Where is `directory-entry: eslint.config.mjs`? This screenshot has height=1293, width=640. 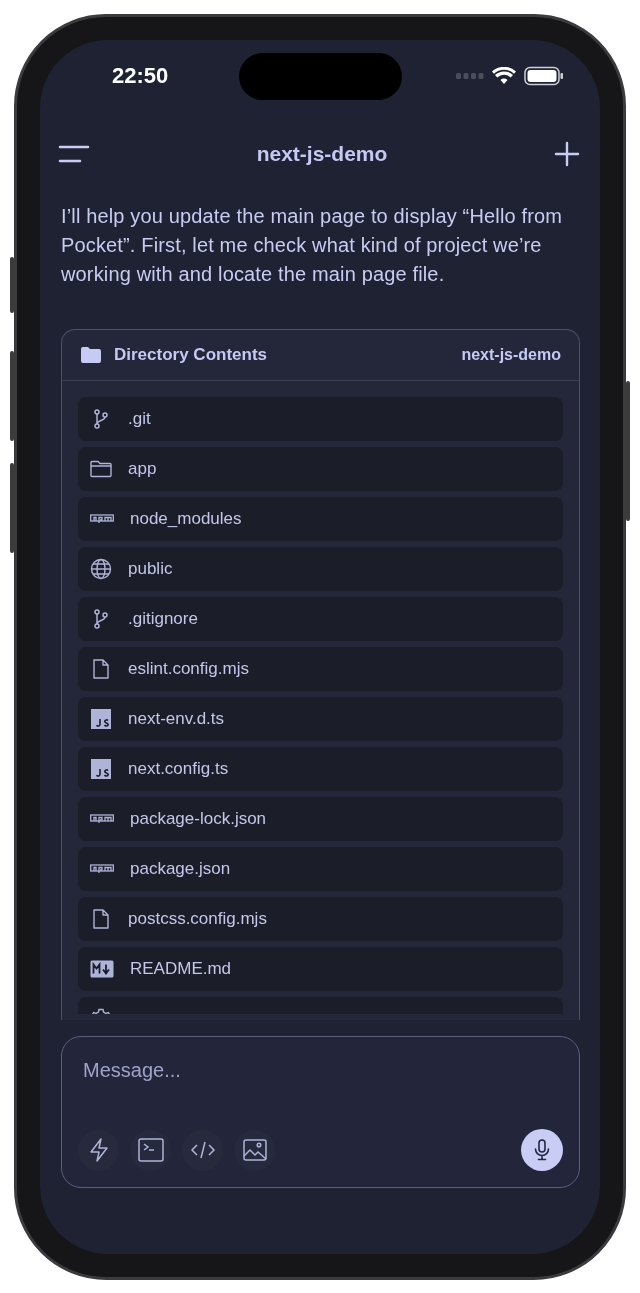 directory-entry: eslint.config.mjs is located at coordinates (320, 669).